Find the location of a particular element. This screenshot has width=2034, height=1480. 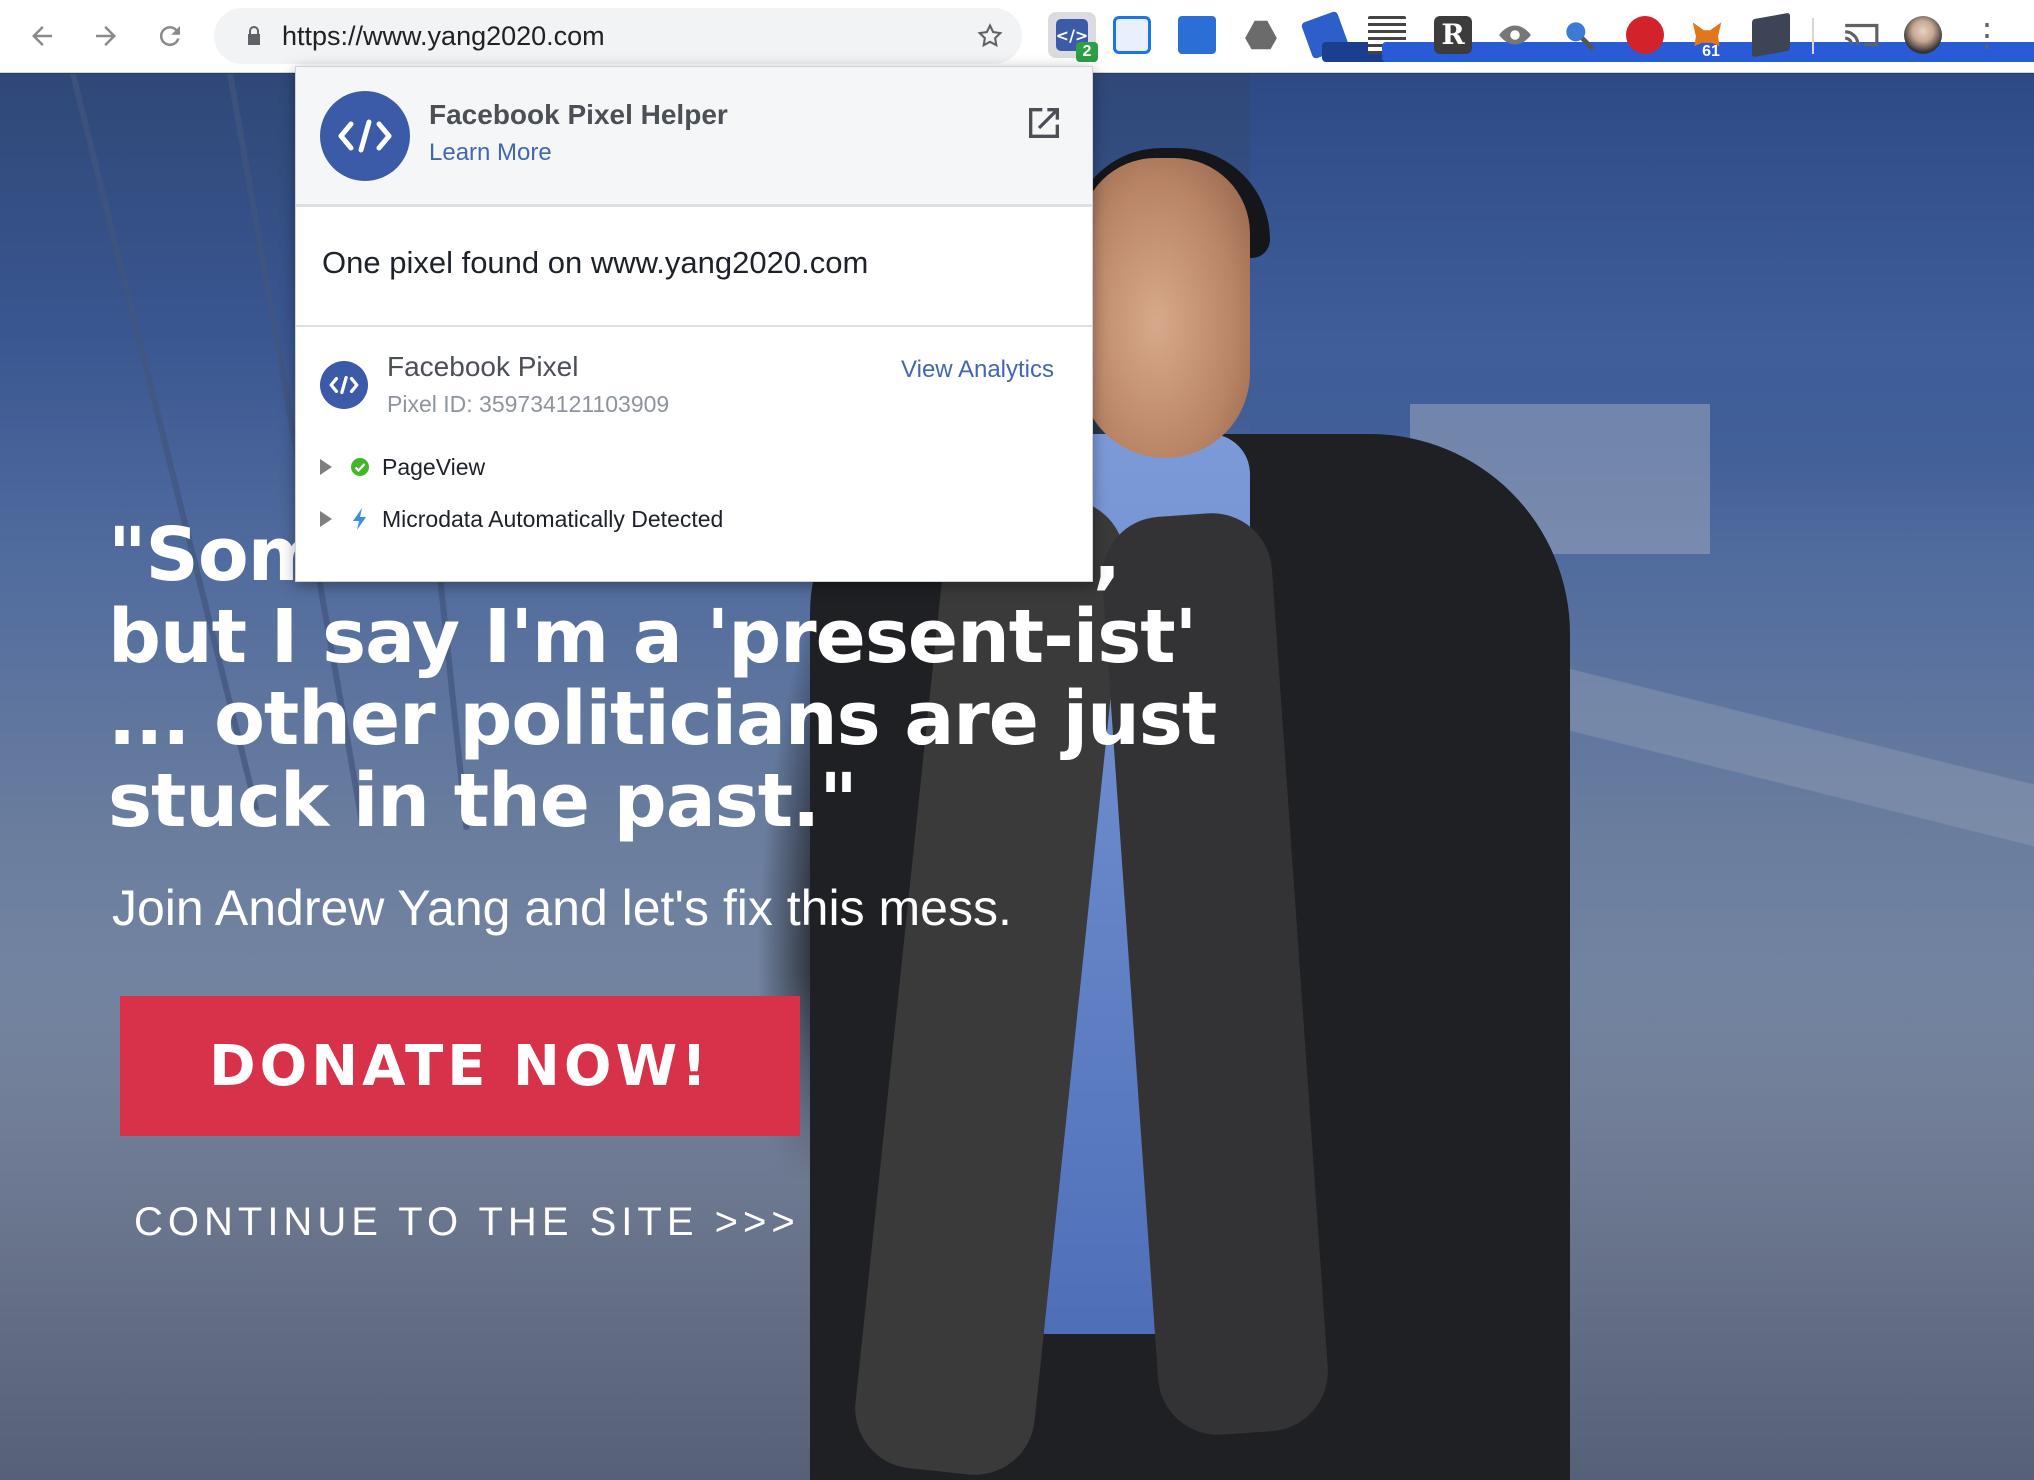

event-label: PageView is located at coordinates (434, 466).